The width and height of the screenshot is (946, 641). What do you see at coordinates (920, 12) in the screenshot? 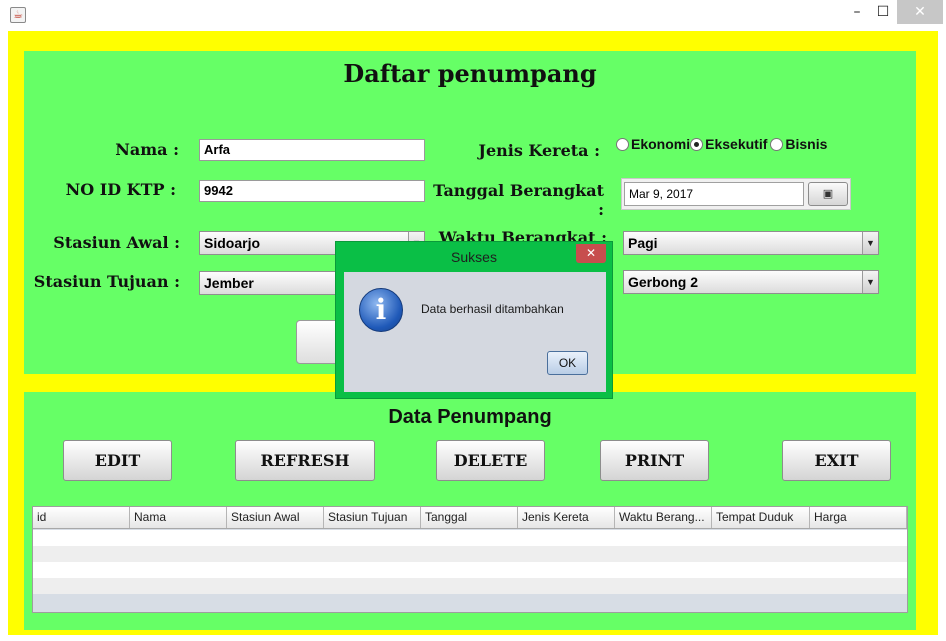
I see `close-window-button: ✕` at bounding box center [920, 12].